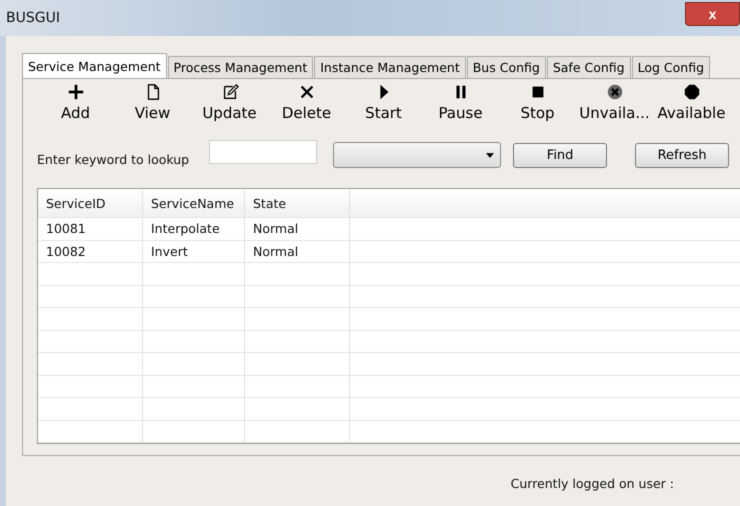 The width and height of the screenshot is (740, 506). What do you see at coordinates (241, 67) in the screenshot?
I see `tab: Process Management` at bounding box center [241, 67].